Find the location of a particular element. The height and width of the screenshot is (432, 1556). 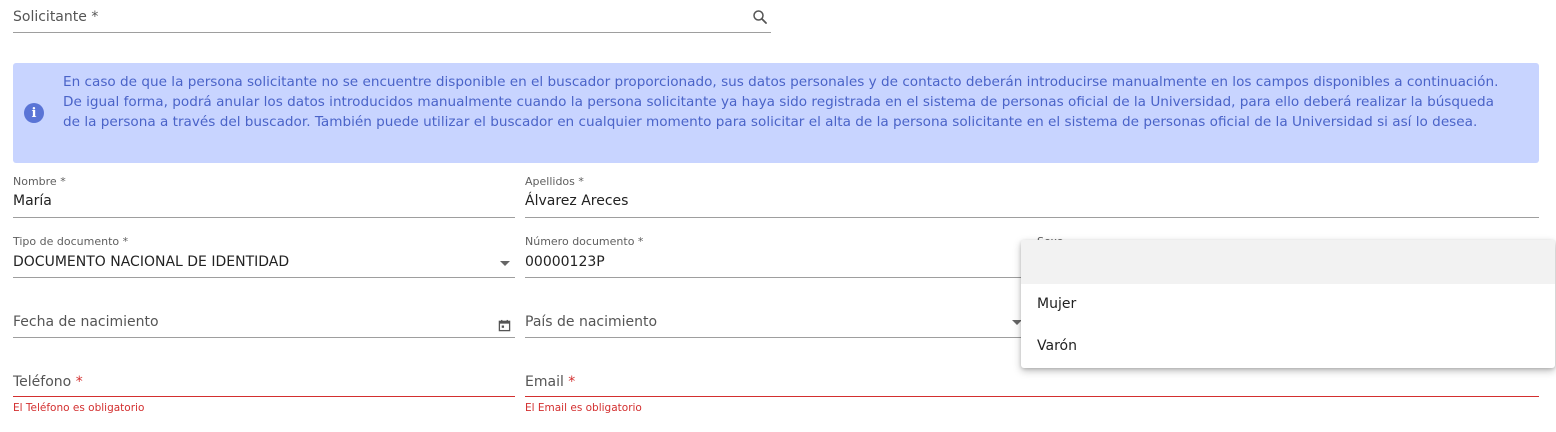

calendar-icon is located at coordinates (504, 324).